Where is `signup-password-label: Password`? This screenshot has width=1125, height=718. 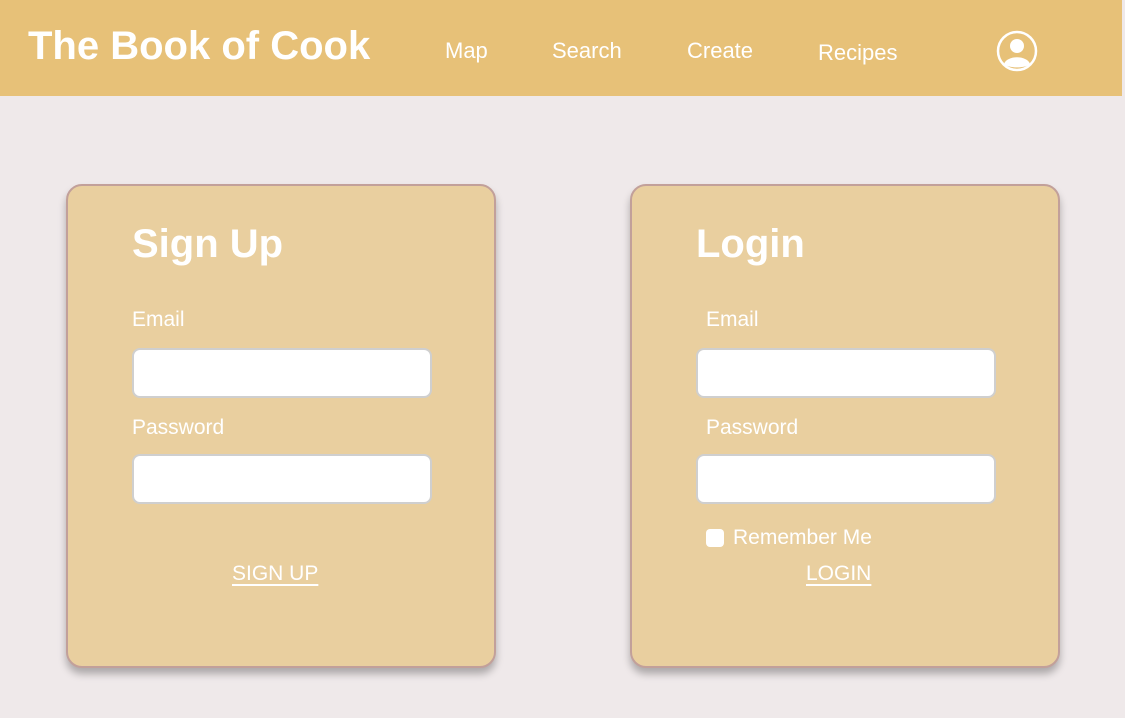 signup-password-label: Password is located at coordinates (178, 427).